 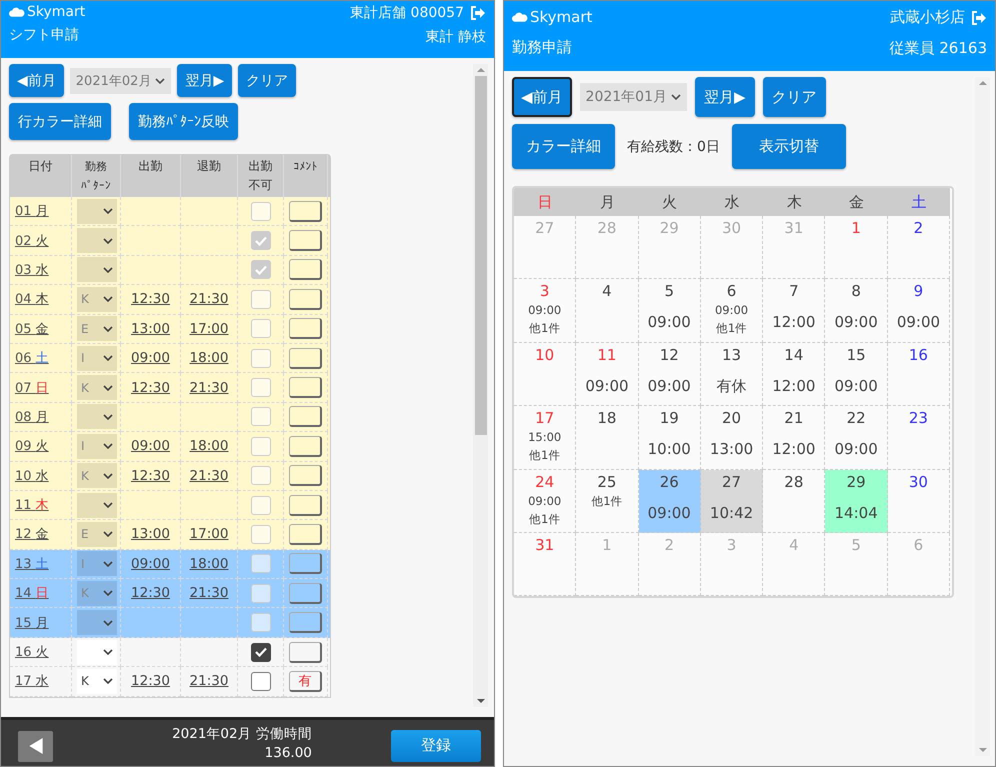 I want to click on calendar-day: 23, so click(x=919, y=438).